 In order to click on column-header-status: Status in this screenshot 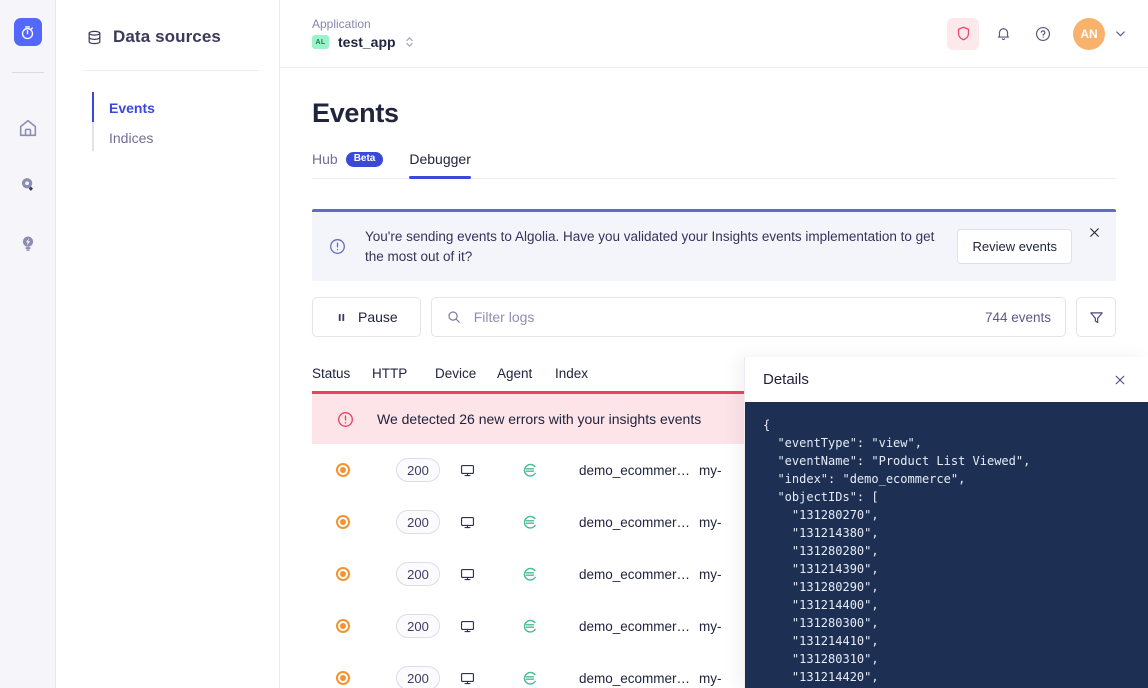, I will do `click(342, 373)`.